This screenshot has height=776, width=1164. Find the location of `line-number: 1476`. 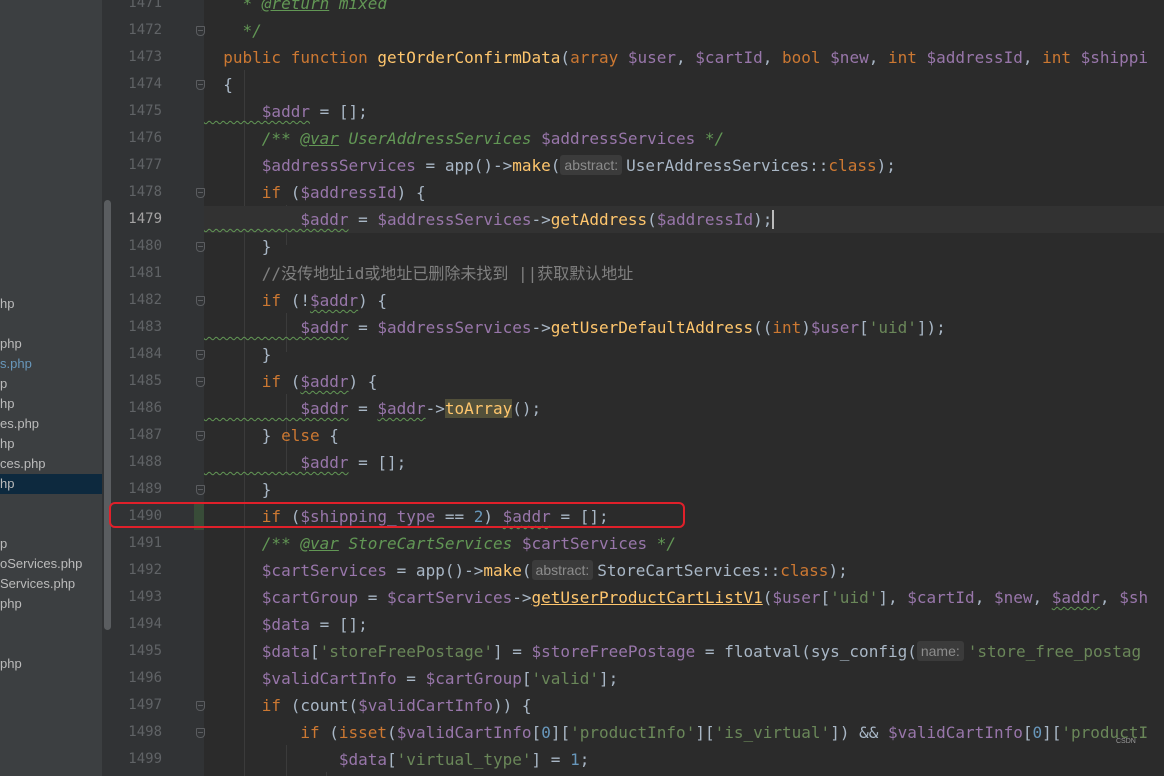

line-number: 1476 is located at coordinates (138, 138).